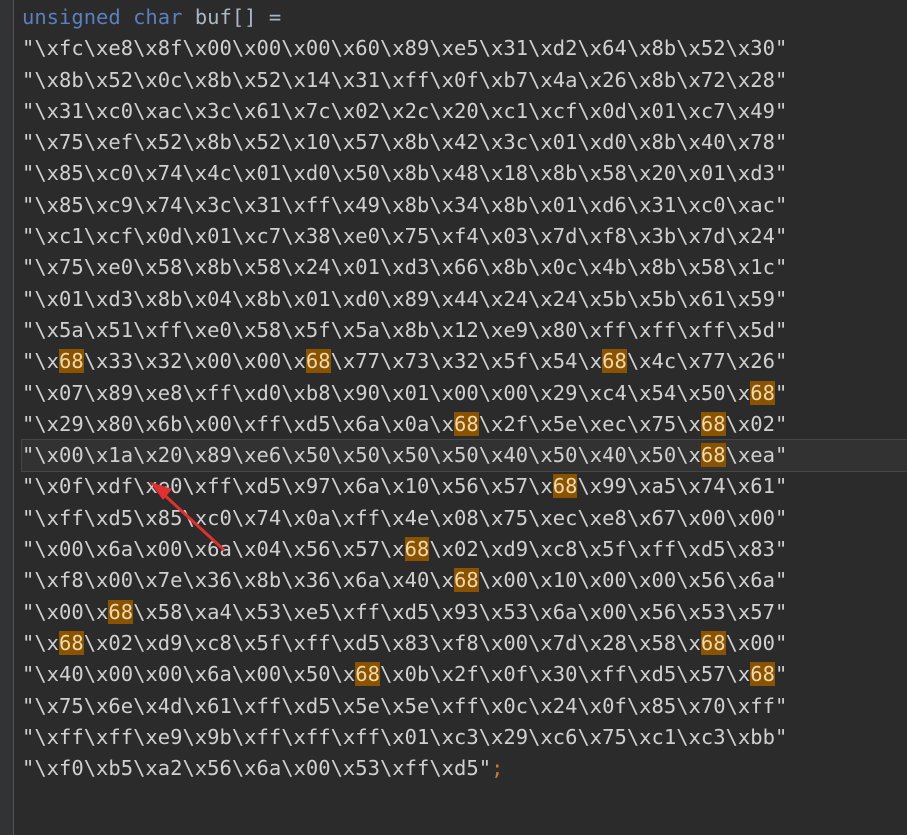  What do you see at coordinates (367, 423) in the screenshot?
I see `hex-byte: 6a` at bounding box center [367, 423].